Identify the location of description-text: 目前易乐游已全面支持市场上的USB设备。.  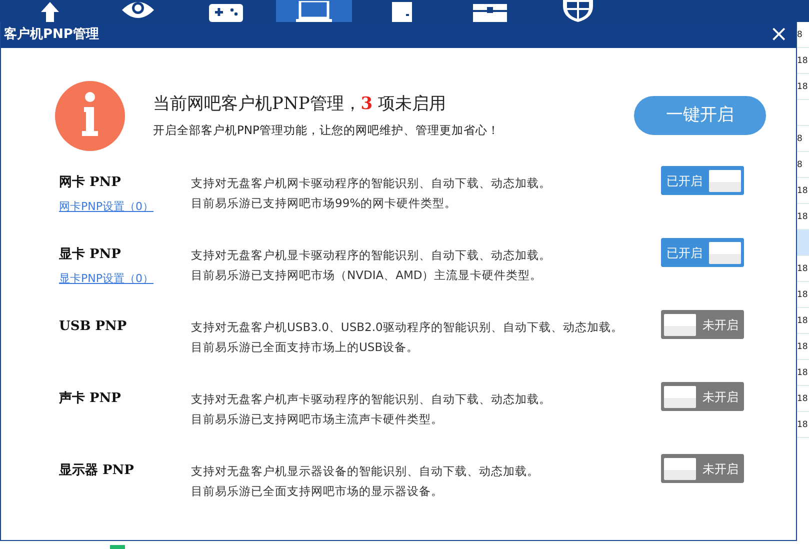
(305, 347).